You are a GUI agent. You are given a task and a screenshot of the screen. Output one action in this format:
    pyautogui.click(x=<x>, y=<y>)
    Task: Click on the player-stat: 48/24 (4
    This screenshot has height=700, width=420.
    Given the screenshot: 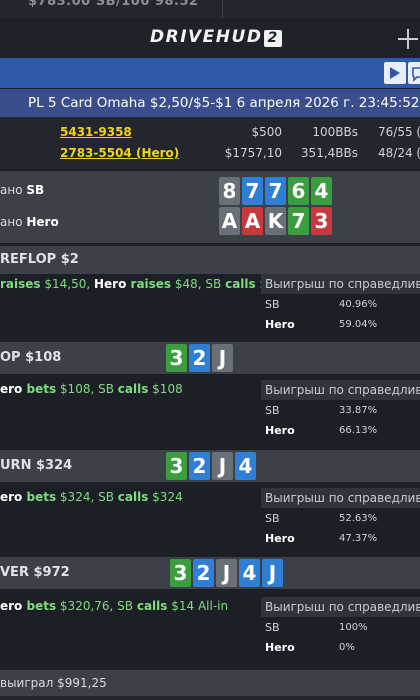 What is the action you would take?
    pyautogui.click(x=399, y=153)
    